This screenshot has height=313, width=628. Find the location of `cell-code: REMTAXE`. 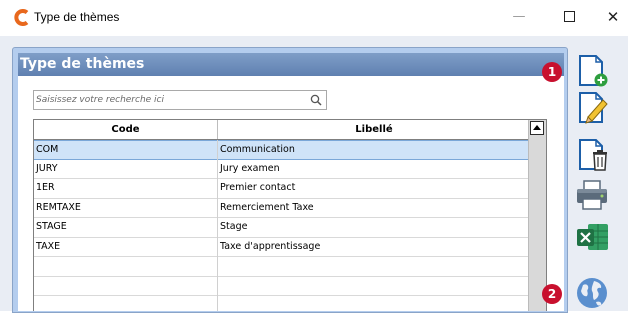

cell-code: REMTAXE is located at coordinates (58, 207).